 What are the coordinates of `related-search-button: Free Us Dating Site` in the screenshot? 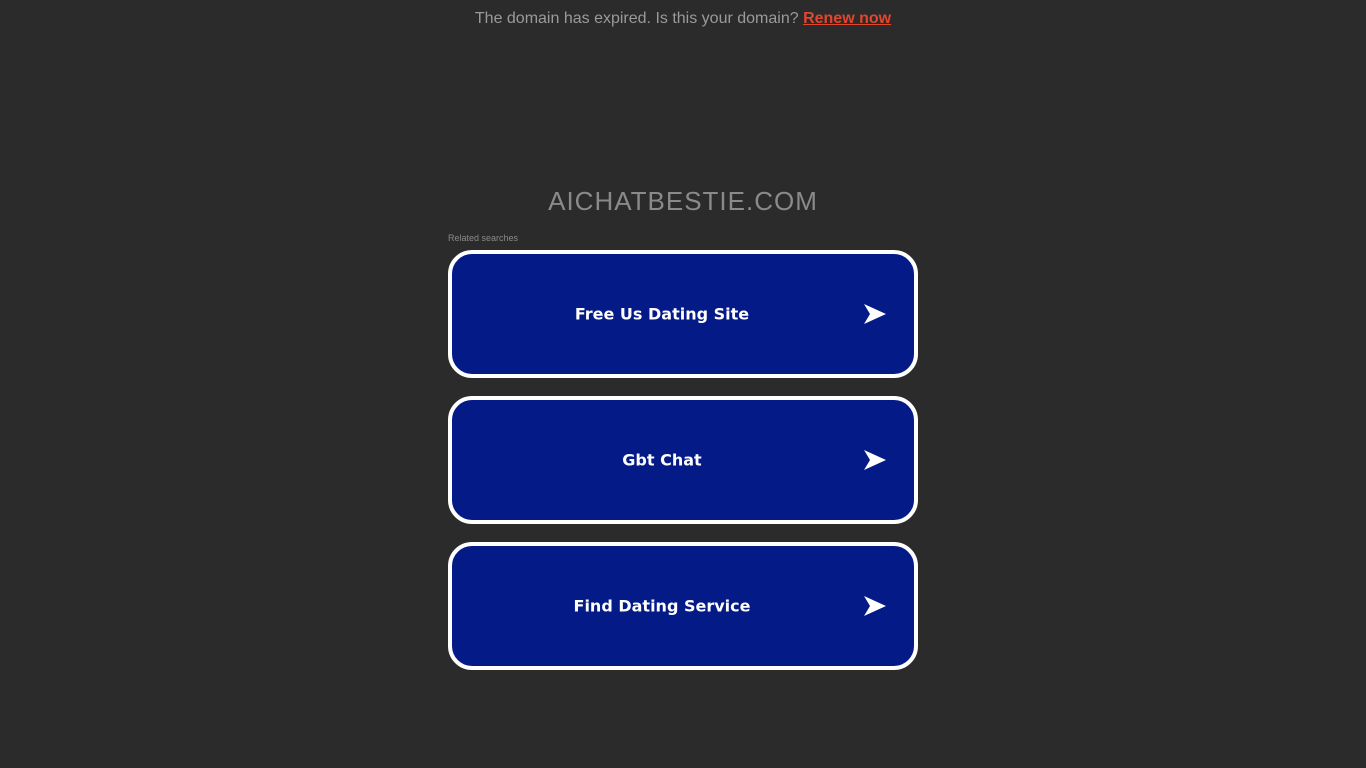 It's located at (683, 314).